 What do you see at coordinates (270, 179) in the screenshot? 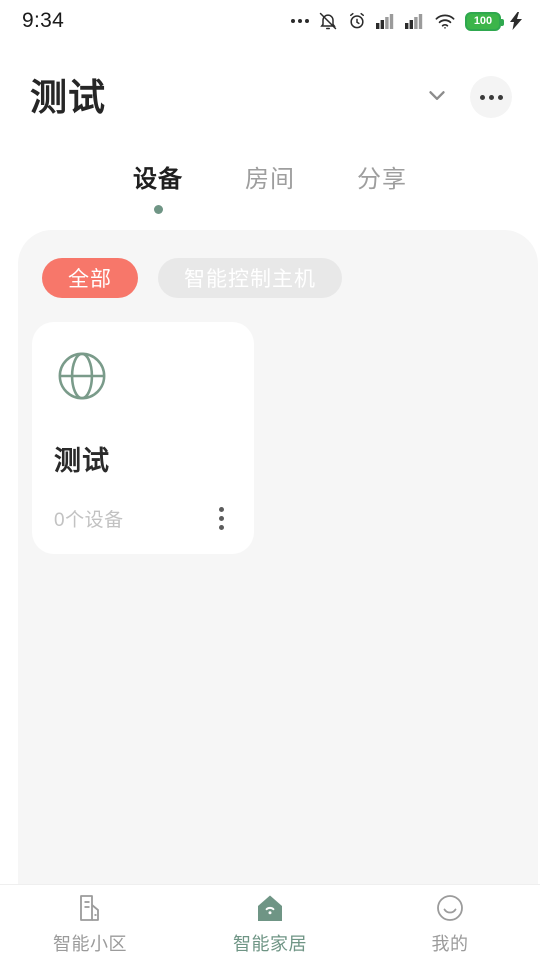
I see `tab-rooms-label: 房间` at bounding box center [270, 179].